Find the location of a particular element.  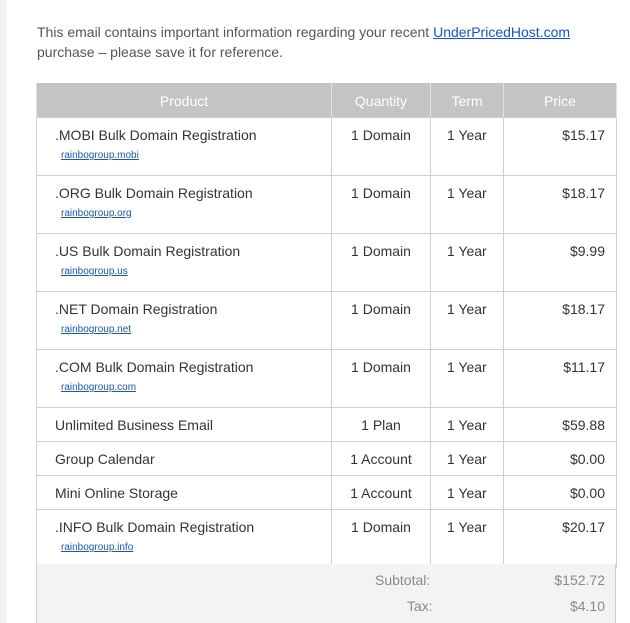

domain-link: rainbogroup.com is located at coordinates (98, 387).